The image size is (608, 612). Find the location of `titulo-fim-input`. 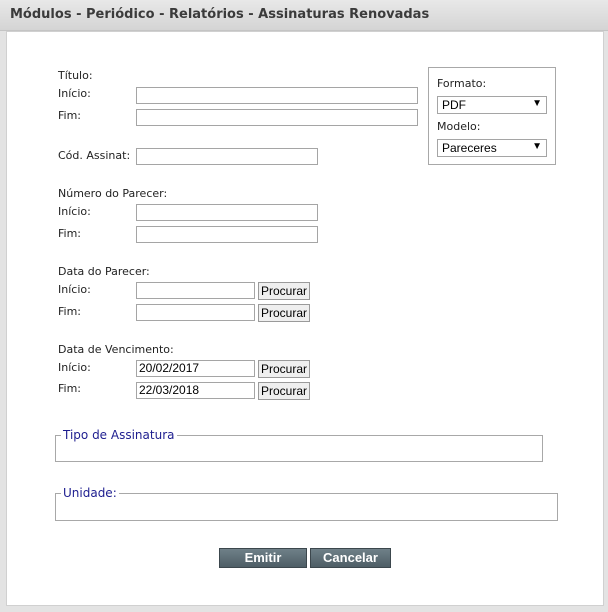

titulo-fim-input is located at coordinates (277, 117).